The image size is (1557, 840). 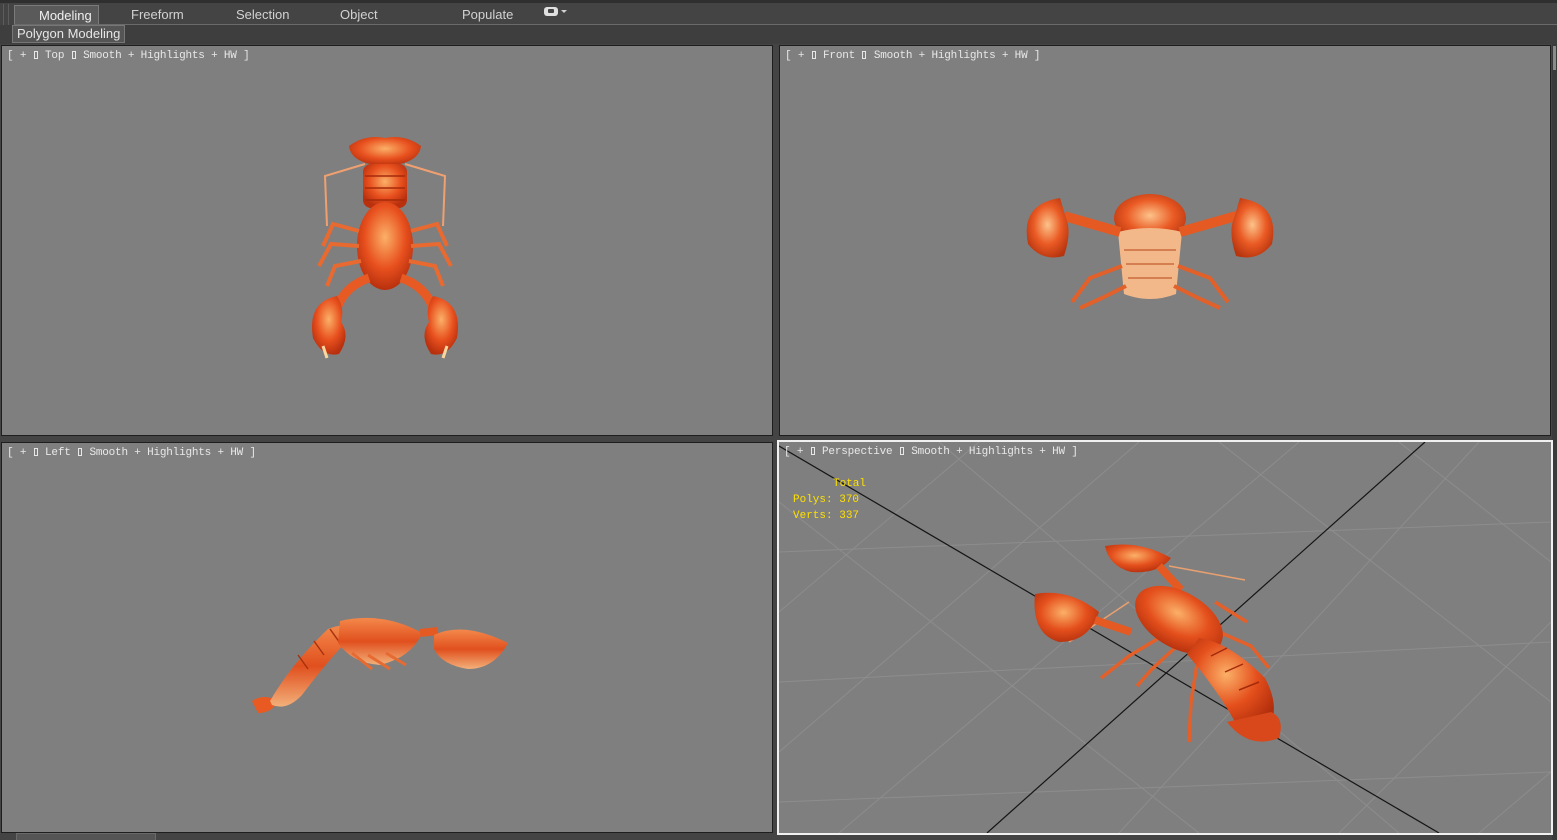 I want to click on lobster-front-view, so click(x=1150, y=252).